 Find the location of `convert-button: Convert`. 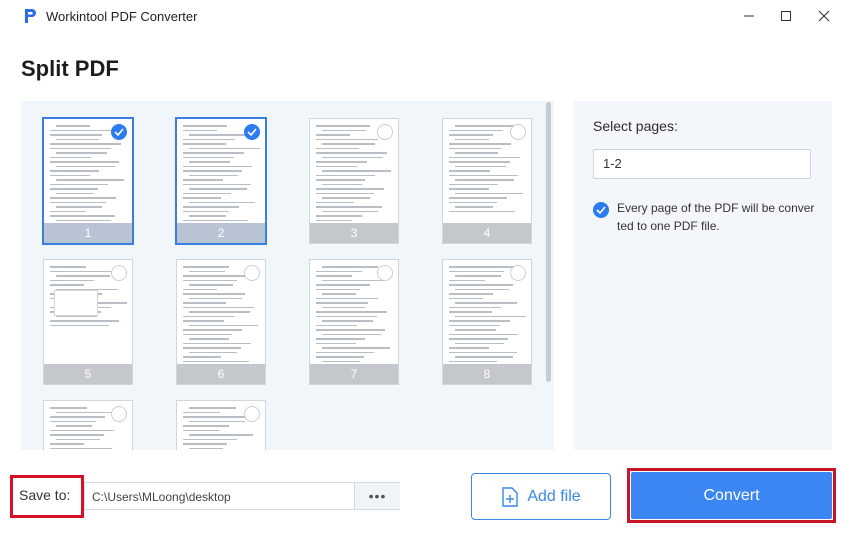

convert-button: Convert is located at coordinates (731, 495).